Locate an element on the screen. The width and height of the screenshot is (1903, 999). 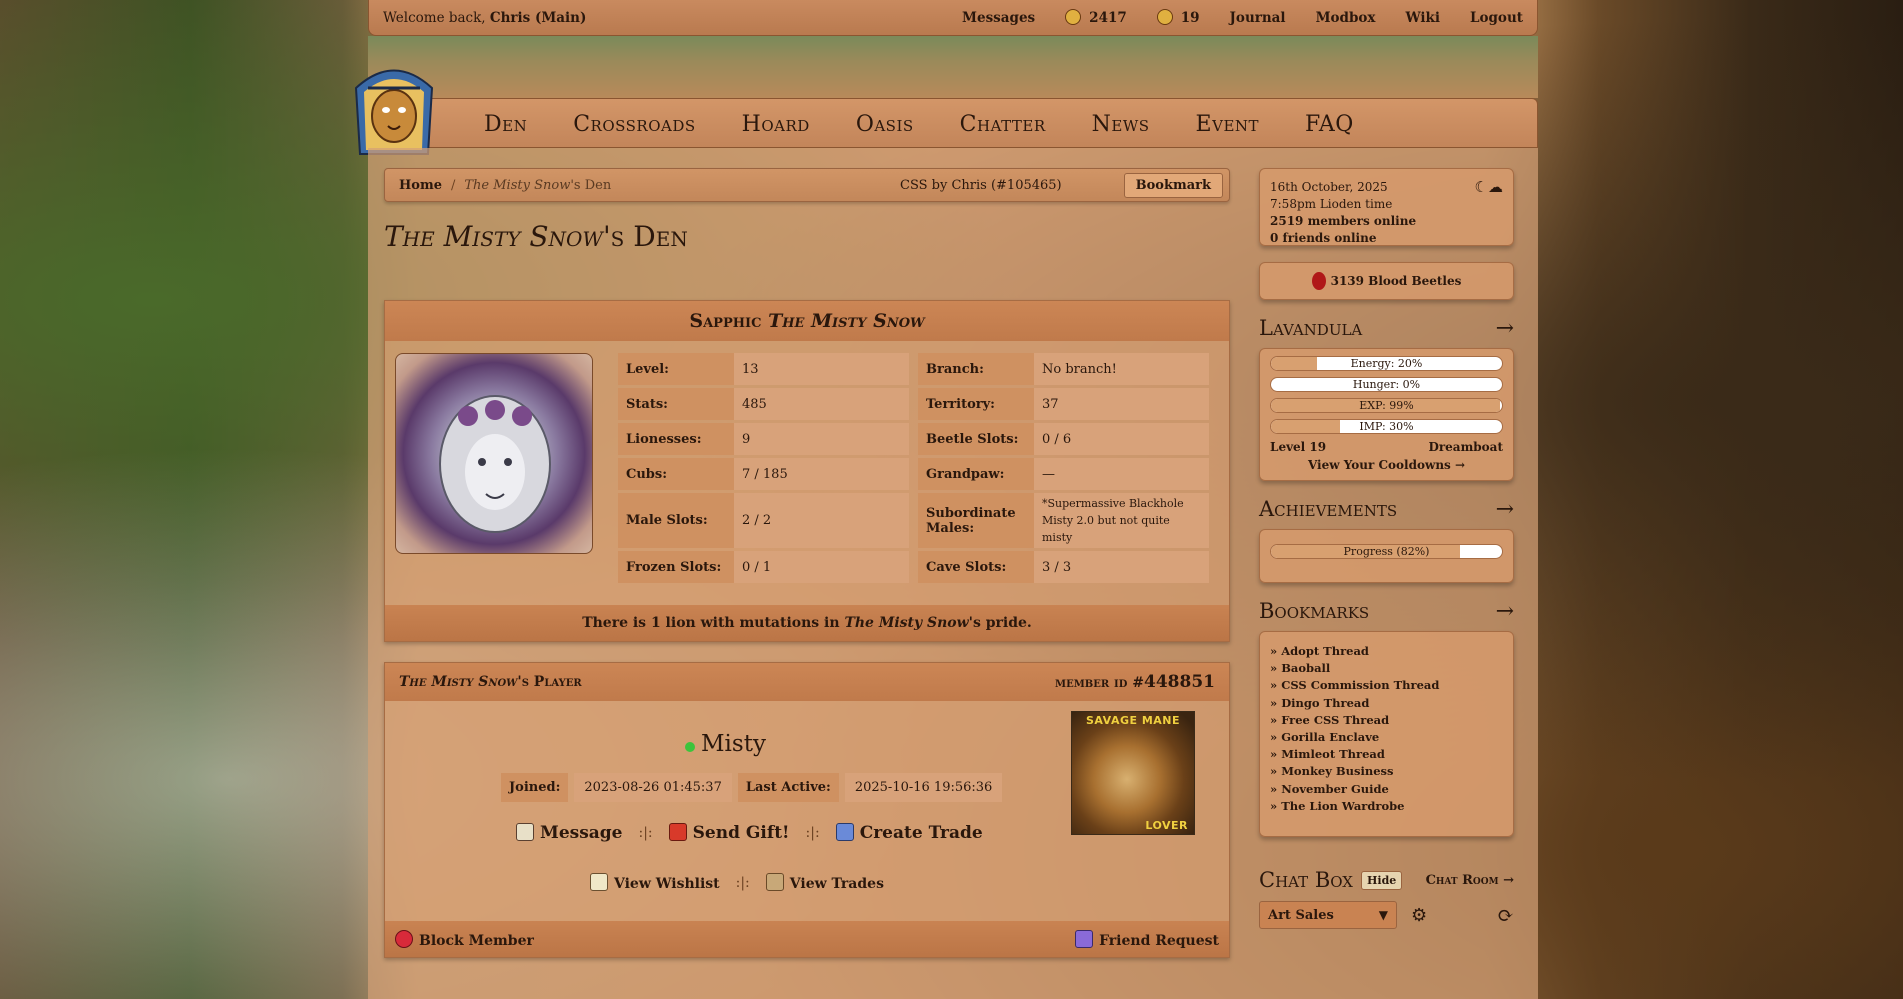
stat-cave-slots: Cave Slots: 3 / 3 is located at coordinates (1063, 567).